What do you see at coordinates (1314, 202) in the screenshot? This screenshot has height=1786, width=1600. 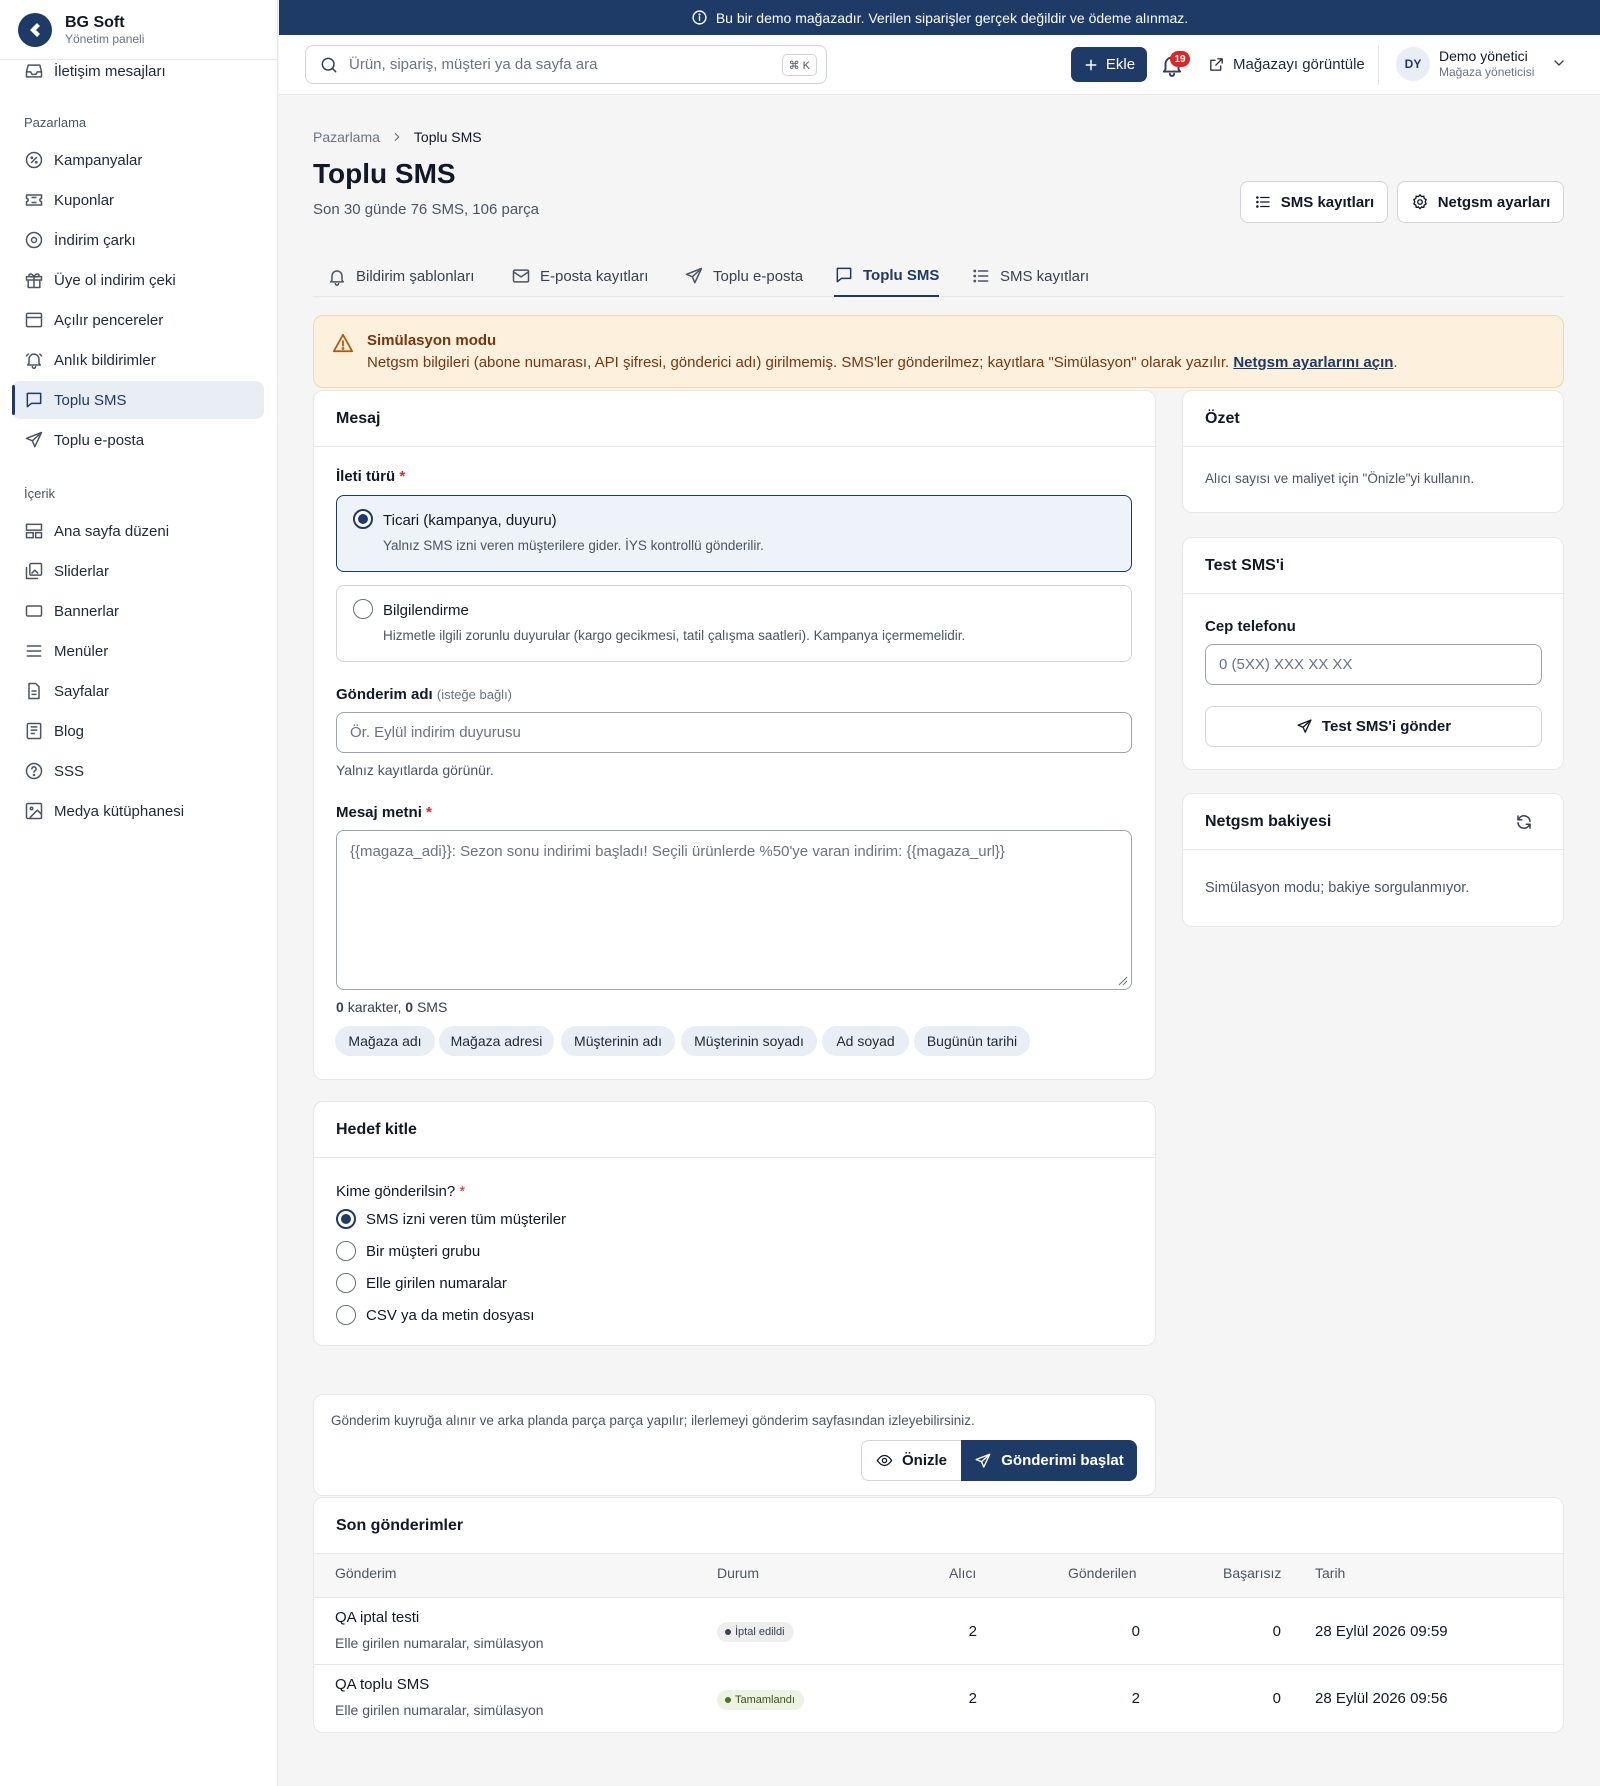 I see `sms-logs-button: SMS kayıtları` at bounding box center [1314, 202].